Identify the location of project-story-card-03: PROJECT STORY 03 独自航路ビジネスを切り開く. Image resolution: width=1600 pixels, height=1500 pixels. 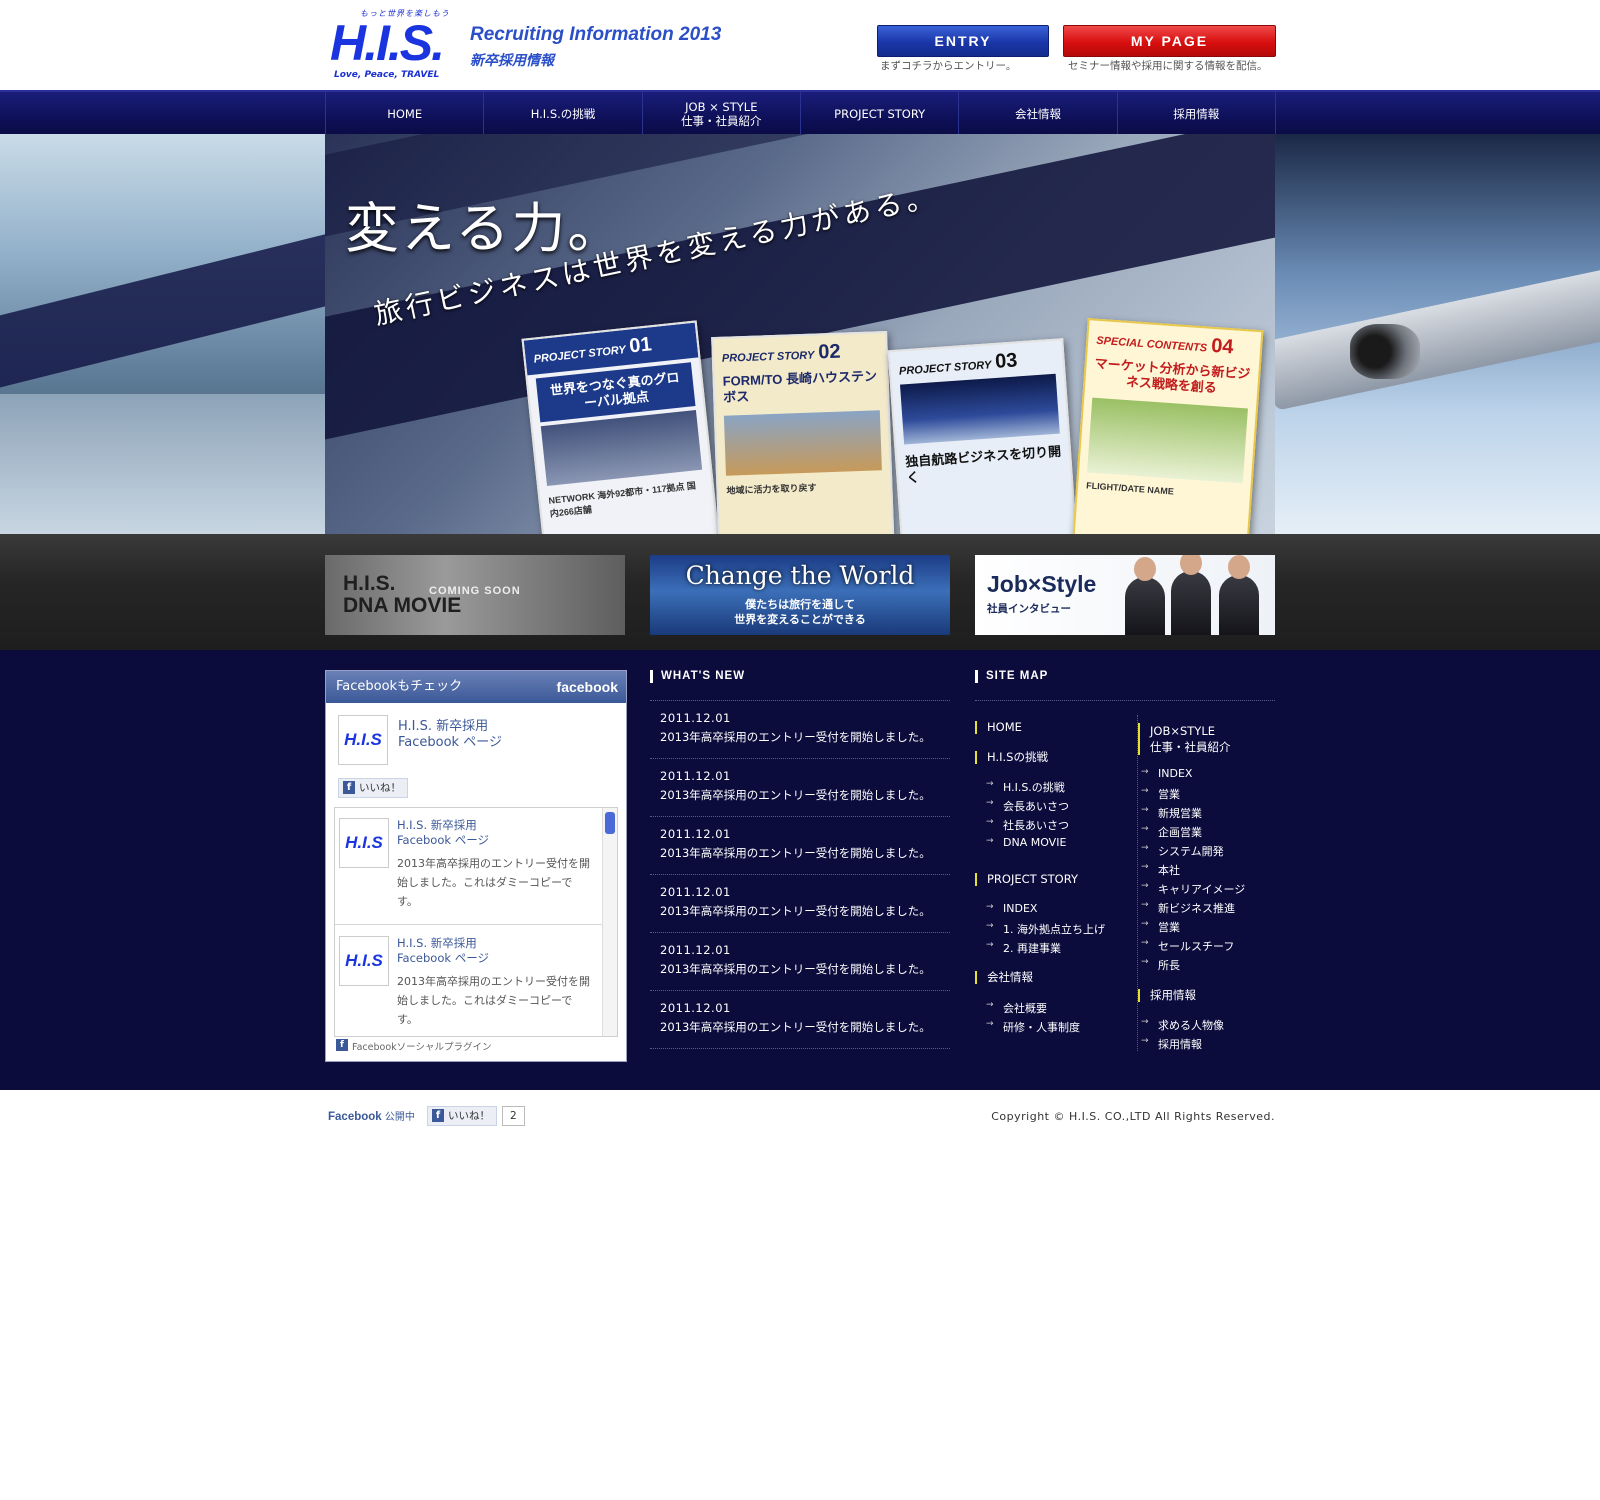
(983, 436).